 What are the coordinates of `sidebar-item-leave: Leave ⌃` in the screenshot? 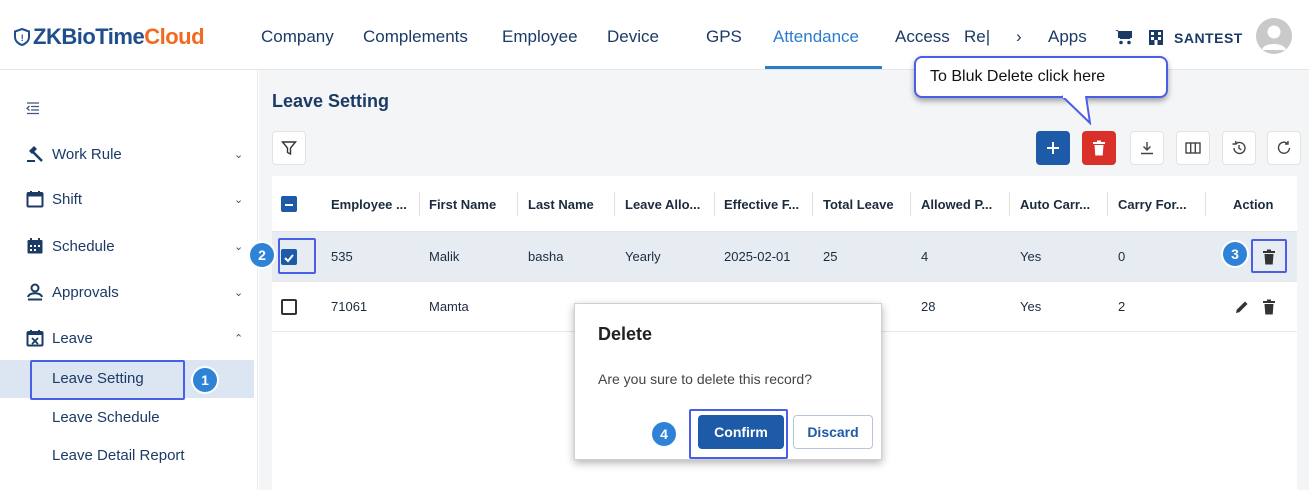 It's located at (129, 338).